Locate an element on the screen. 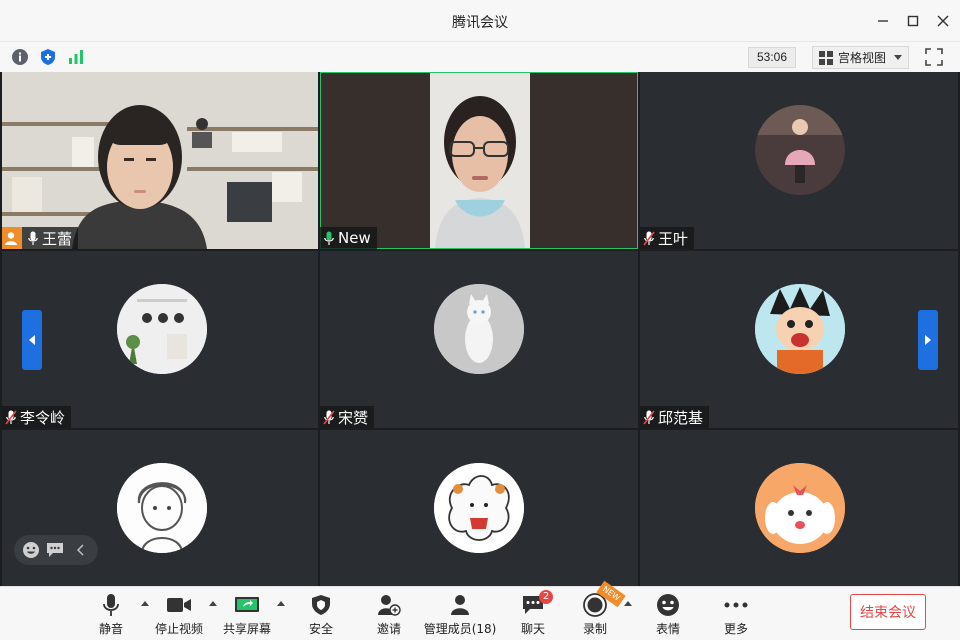  chat-label: 聊天 is located at coordinates (532, 629).